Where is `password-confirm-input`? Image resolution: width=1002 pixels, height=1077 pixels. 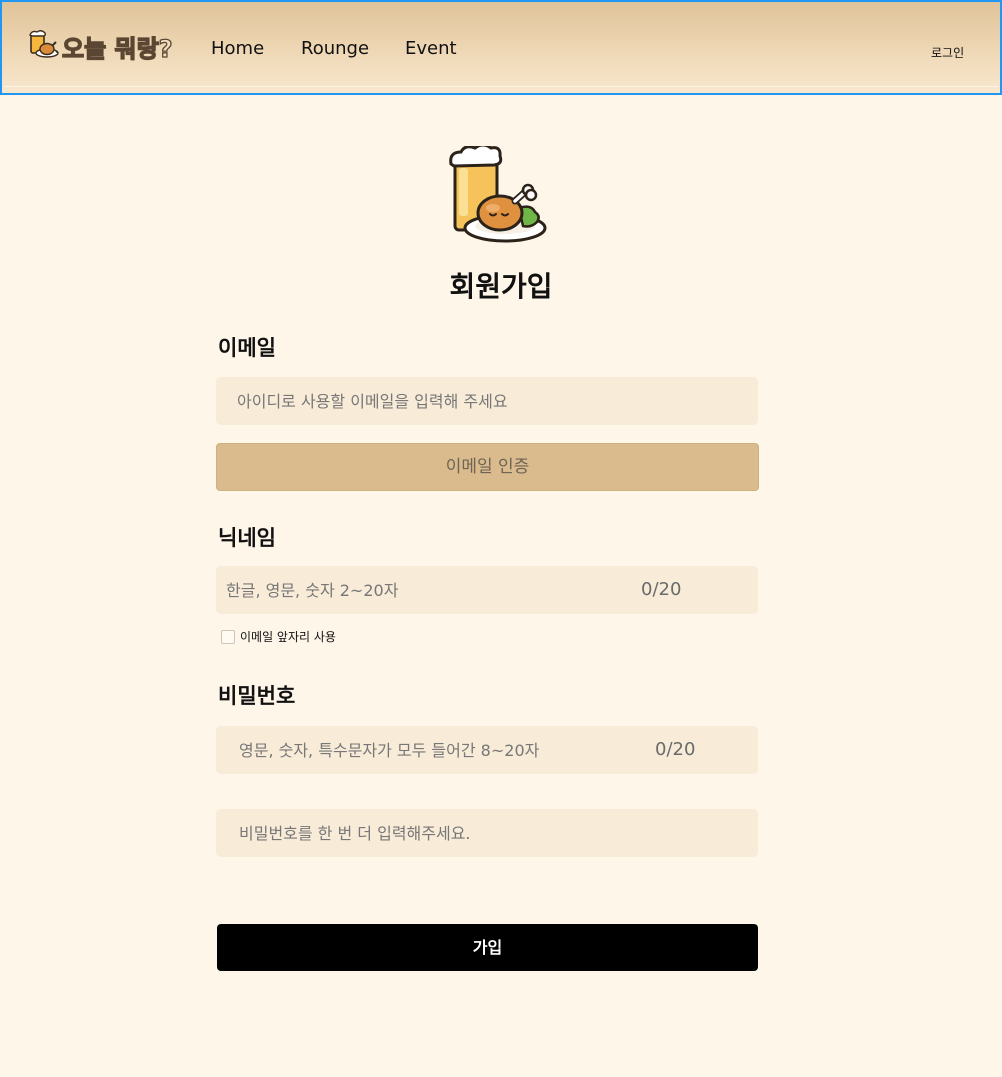 password-confirm-input is located at coordinates (487, 833).